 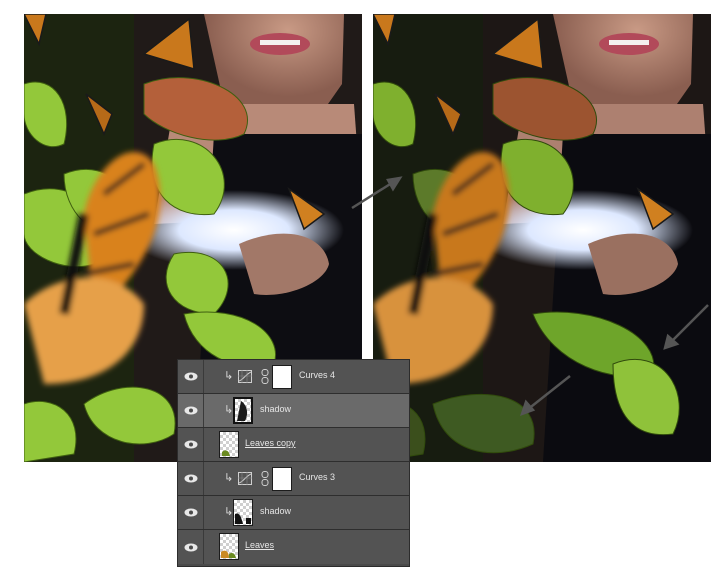 What do you see at coordinates (293, 479) in the screenshot?
I see `layer-row-curves-3: ↳ Curves 3` at bounding box center [293, 479].